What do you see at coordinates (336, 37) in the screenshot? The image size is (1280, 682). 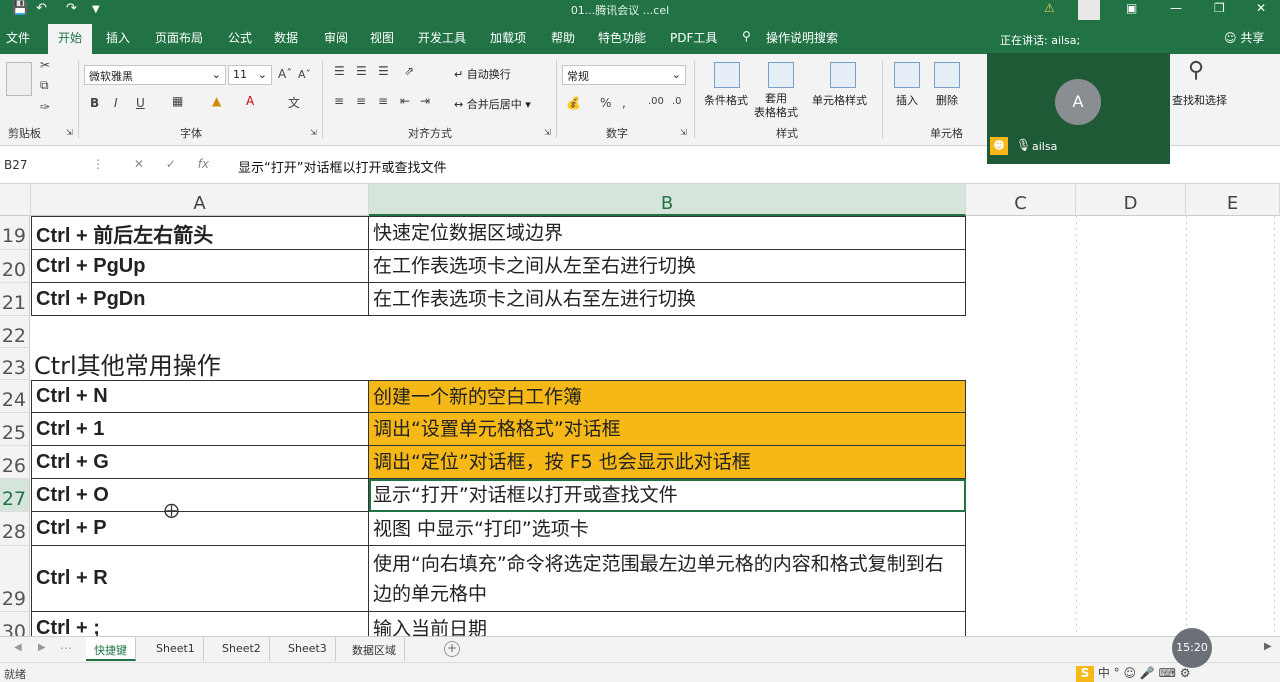 I see `tab-review: 审阅` at bounding box center [336, 37].